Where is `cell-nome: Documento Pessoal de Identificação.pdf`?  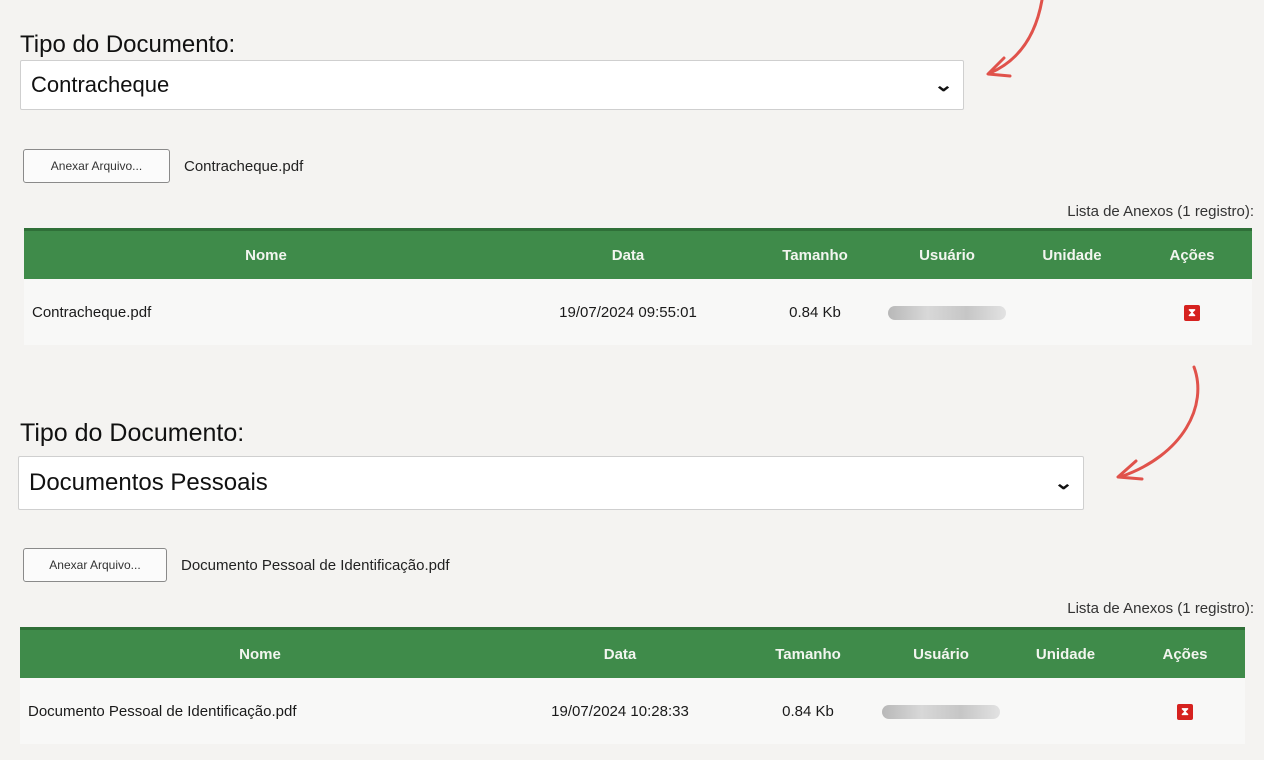
cell-nome: Documento Pessoal de Identificação.pdf is located at coordinates (260, 711).